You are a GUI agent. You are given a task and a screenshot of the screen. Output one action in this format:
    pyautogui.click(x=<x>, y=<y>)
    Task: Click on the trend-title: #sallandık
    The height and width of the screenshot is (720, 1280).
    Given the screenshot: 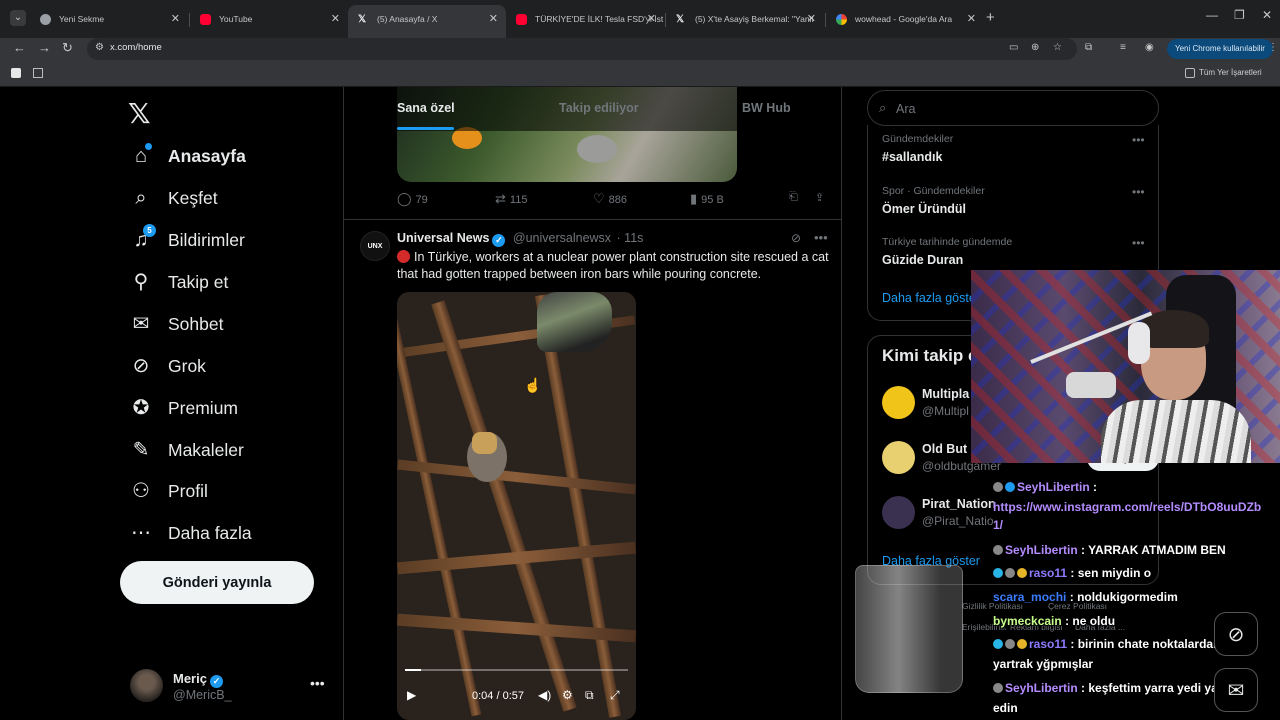 What is the action you would take?
    pyautogui.click(x=912, y=157)
    